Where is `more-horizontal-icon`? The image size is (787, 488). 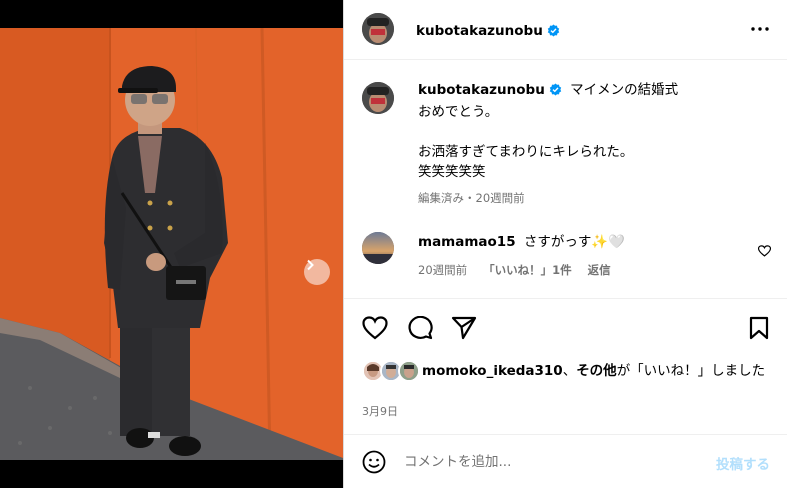
more-horizontal-icon is located at coordinates (760, 29).